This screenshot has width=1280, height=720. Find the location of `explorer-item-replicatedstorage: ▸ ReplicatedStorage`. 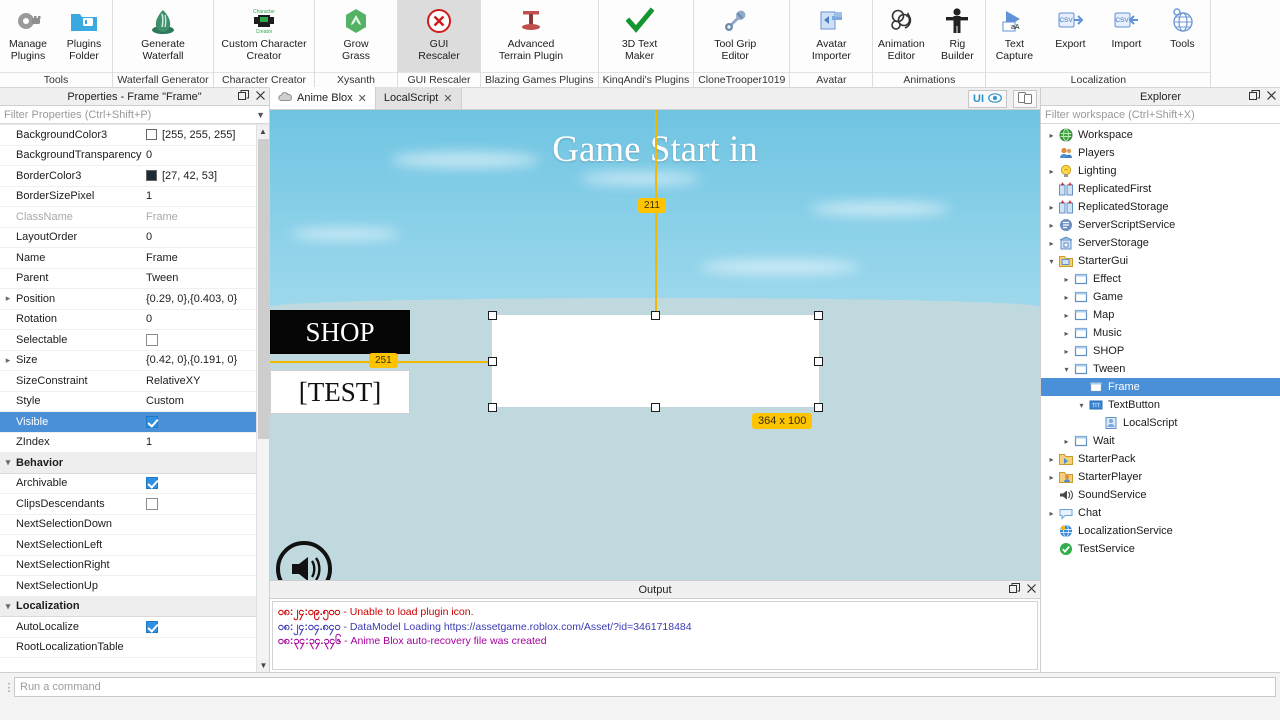

explorer-item-replicatedstorage: ▸ ReplicatedStorage is located at coordinates (1160, 207).